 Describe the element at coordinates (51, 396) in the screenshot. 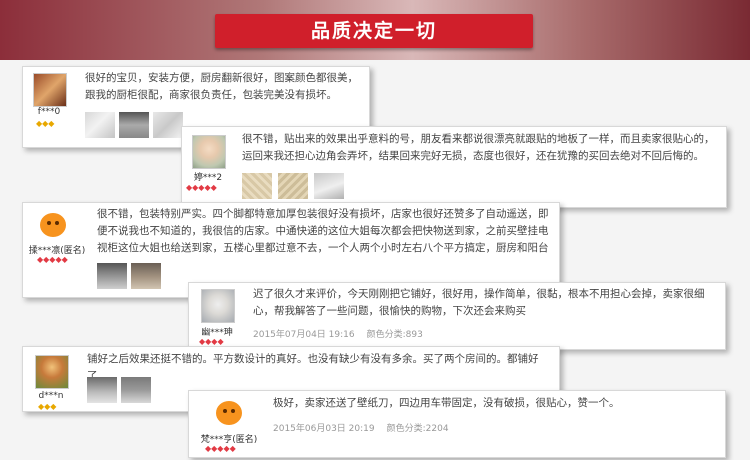

I see `reviewer-name: d***n` at that location.